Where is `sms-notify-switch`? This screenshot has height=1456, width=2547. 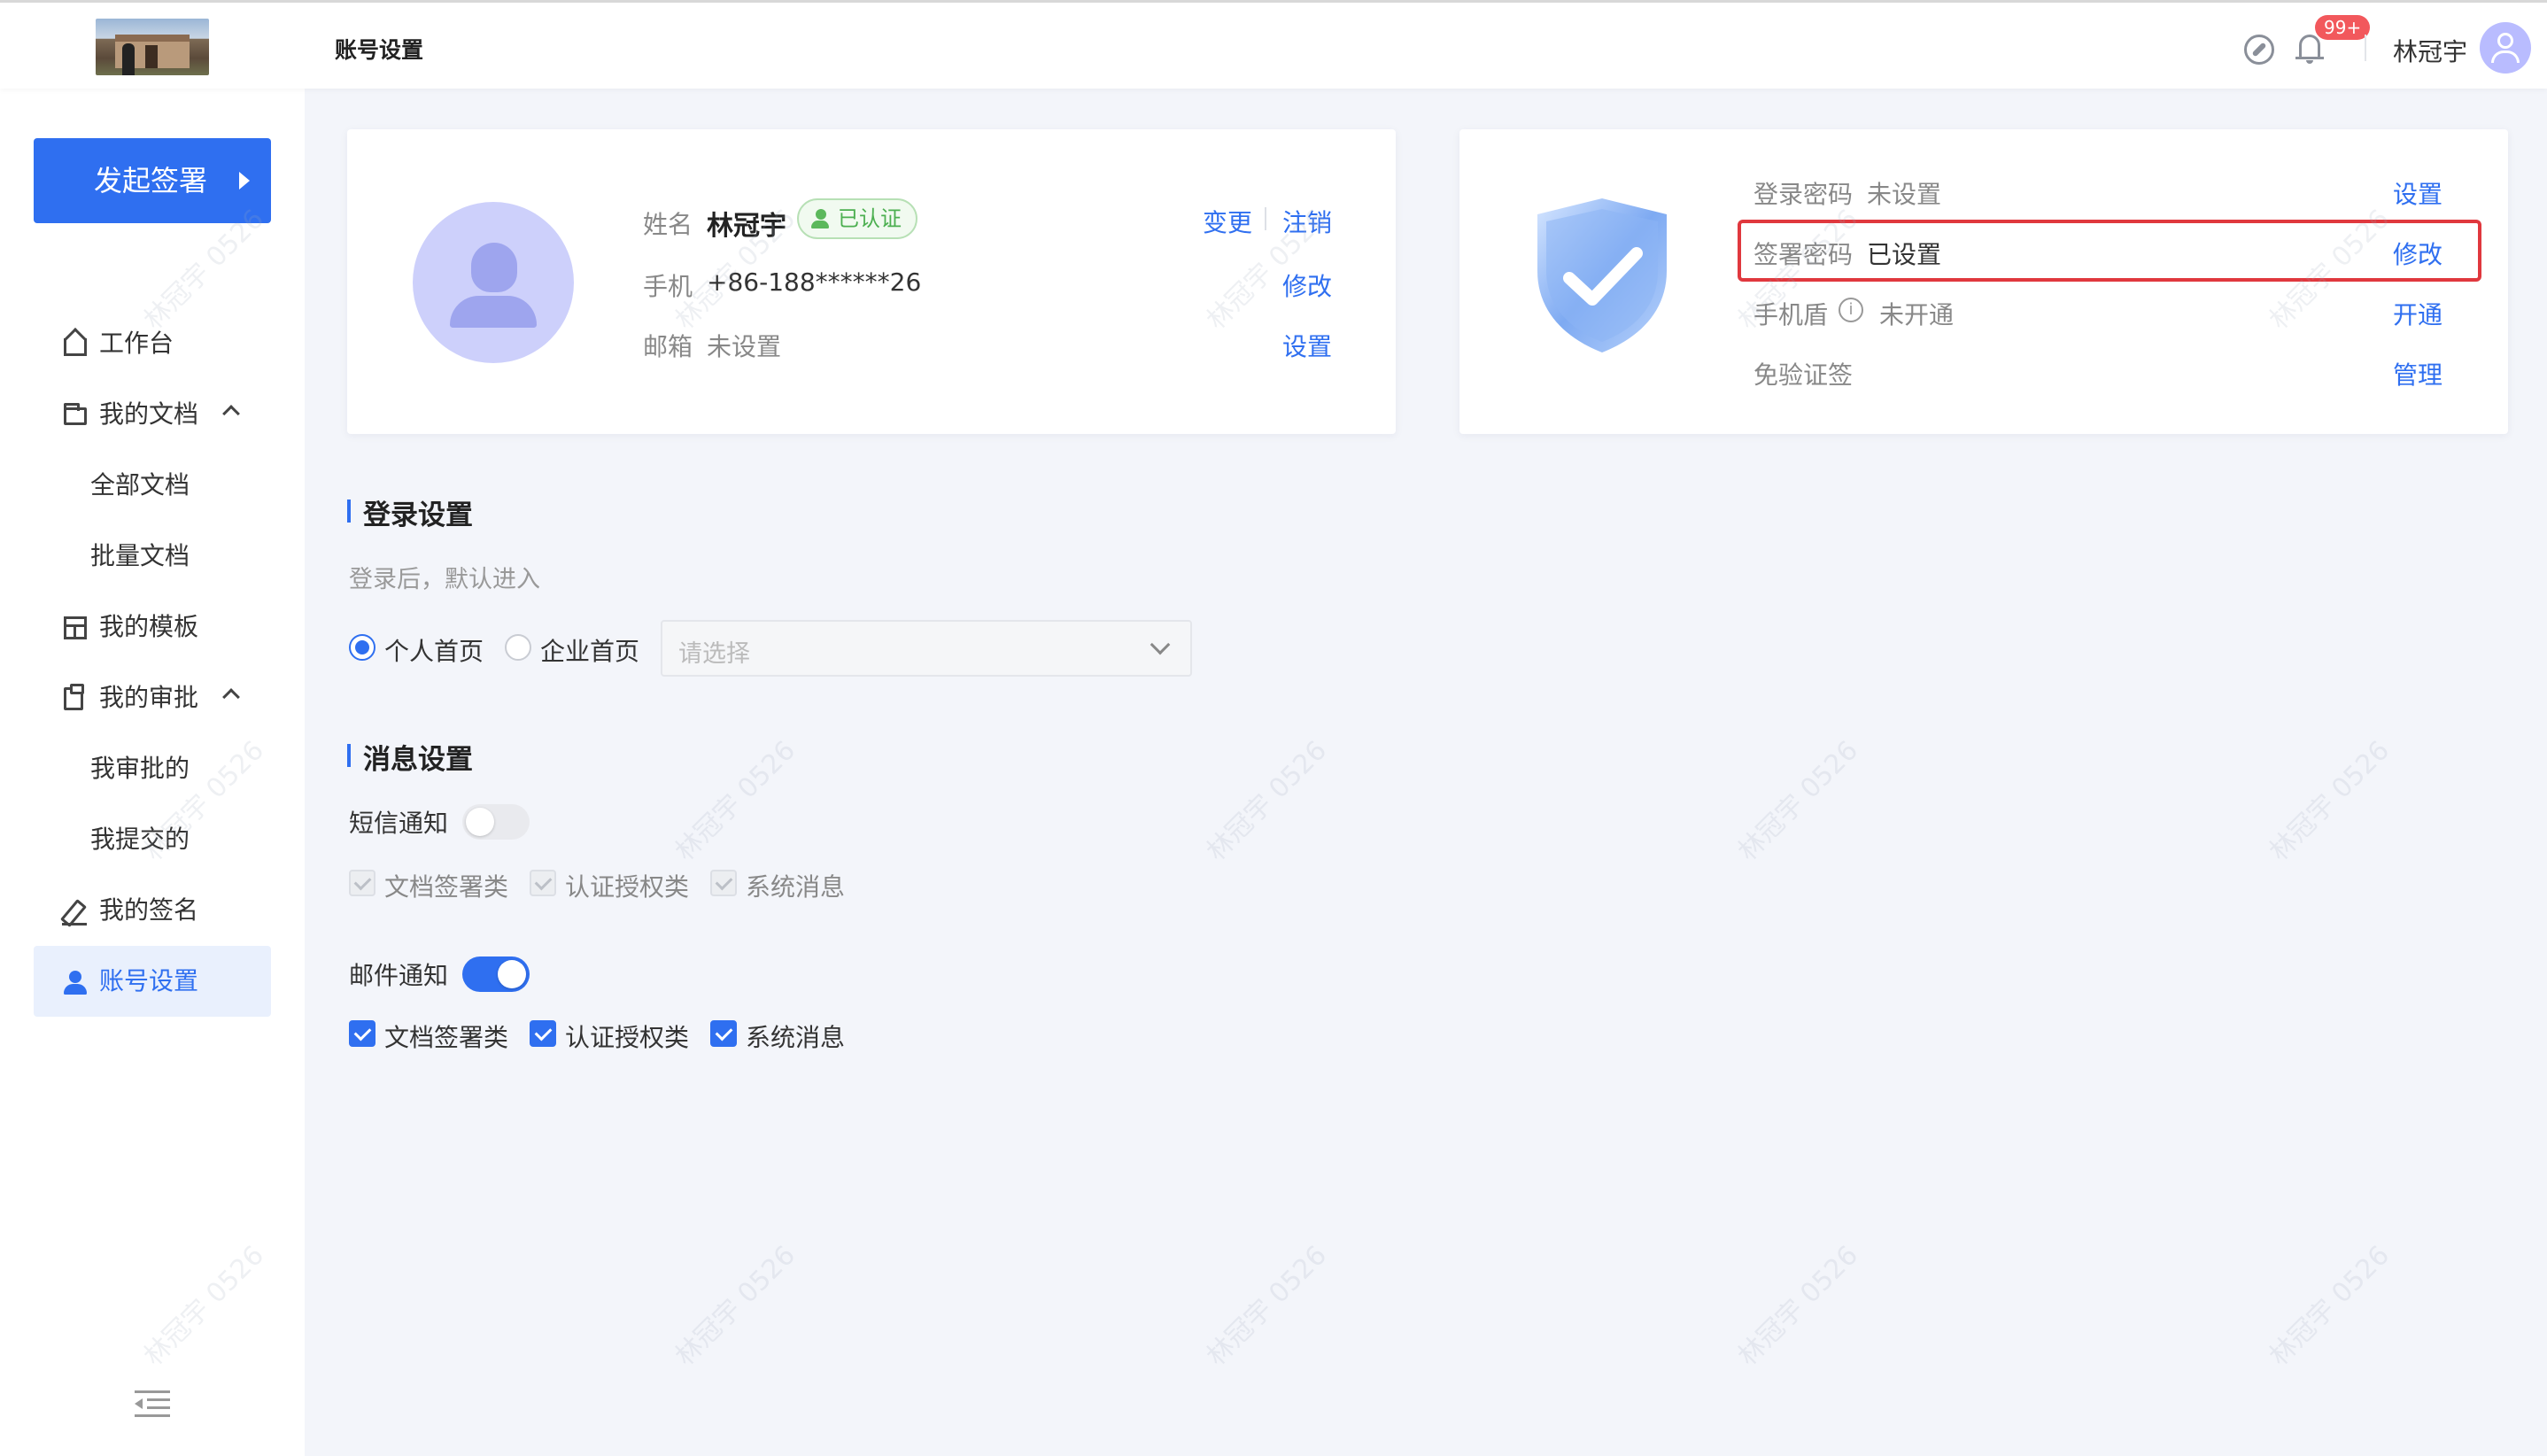 sms-notify-switch is located at coordinates (496, 822).